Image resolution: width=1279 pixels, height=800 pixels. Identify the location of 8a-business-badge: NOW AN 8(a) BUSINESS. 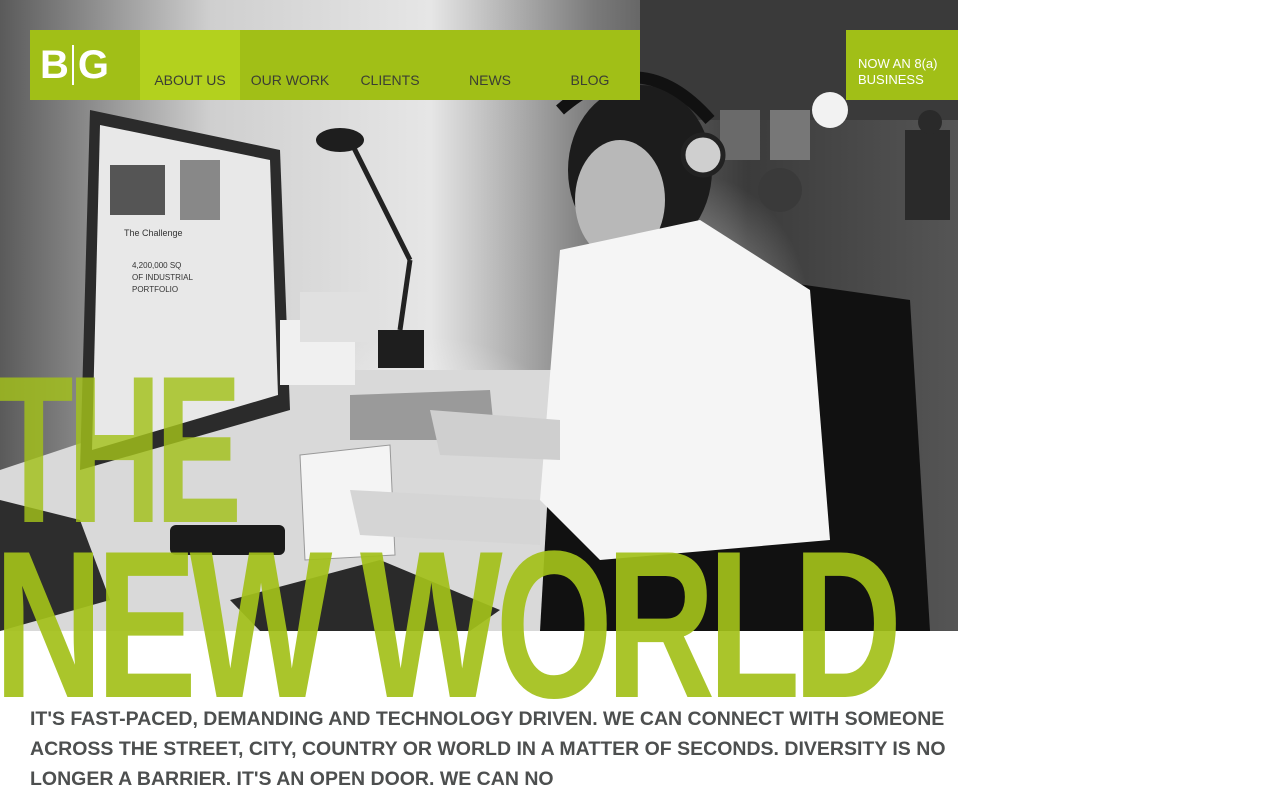
(902, 65).